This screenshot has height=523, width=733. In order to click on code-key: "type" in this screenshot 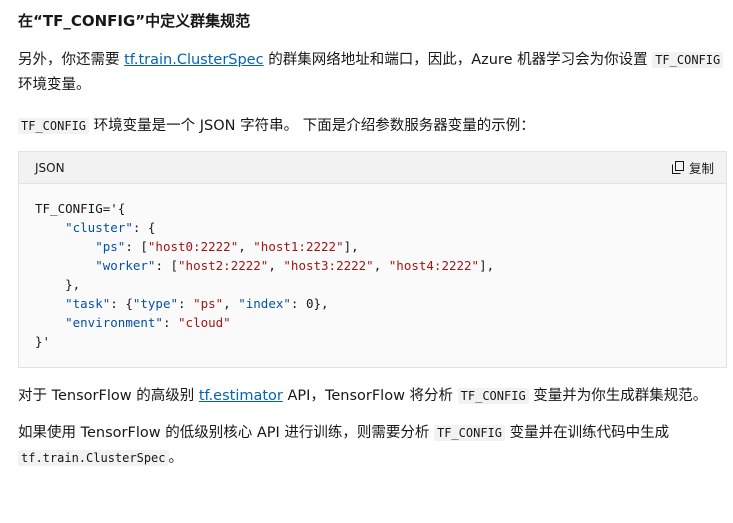, I will do `click(155, 303)`.